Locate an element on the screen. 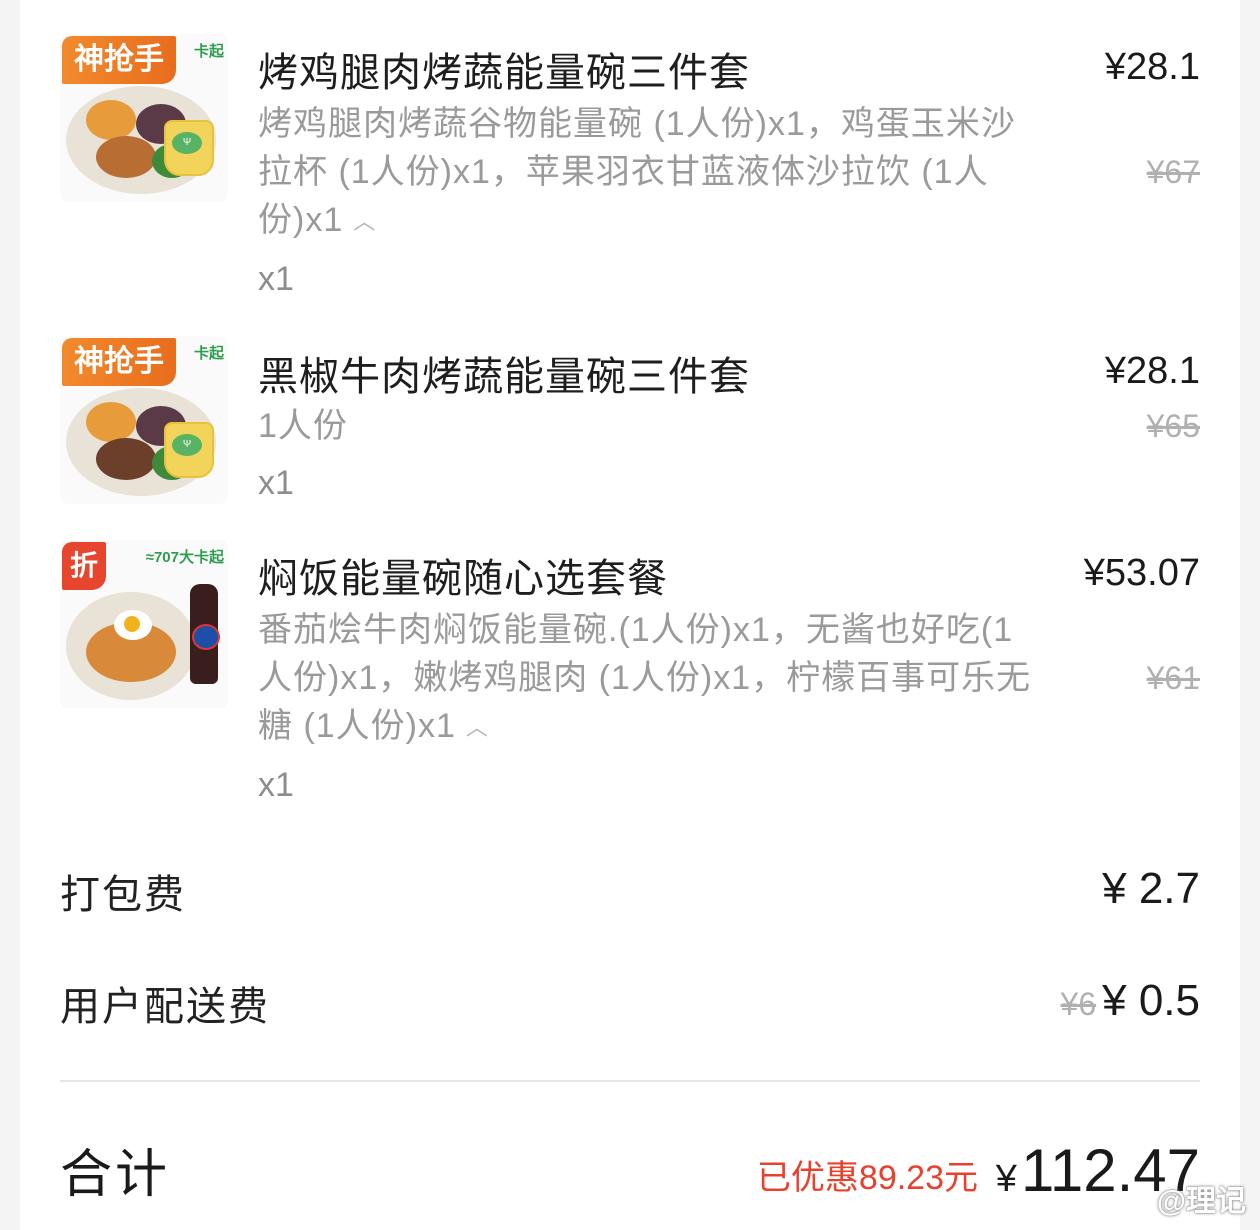 This screenshot has width=1260, height=1230. item-title: 焖饭能量碗随心选套餐 is located at coordinates (463, 579).